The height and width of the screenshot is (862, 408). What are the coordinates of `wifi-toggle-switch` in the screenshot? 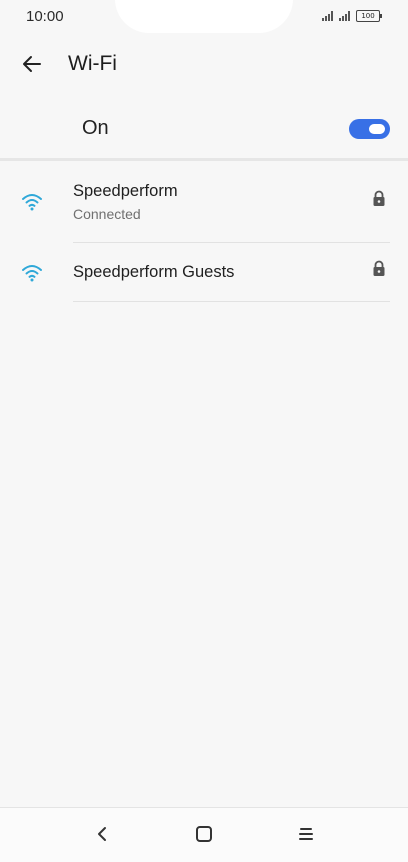 It's located at (369, 129).